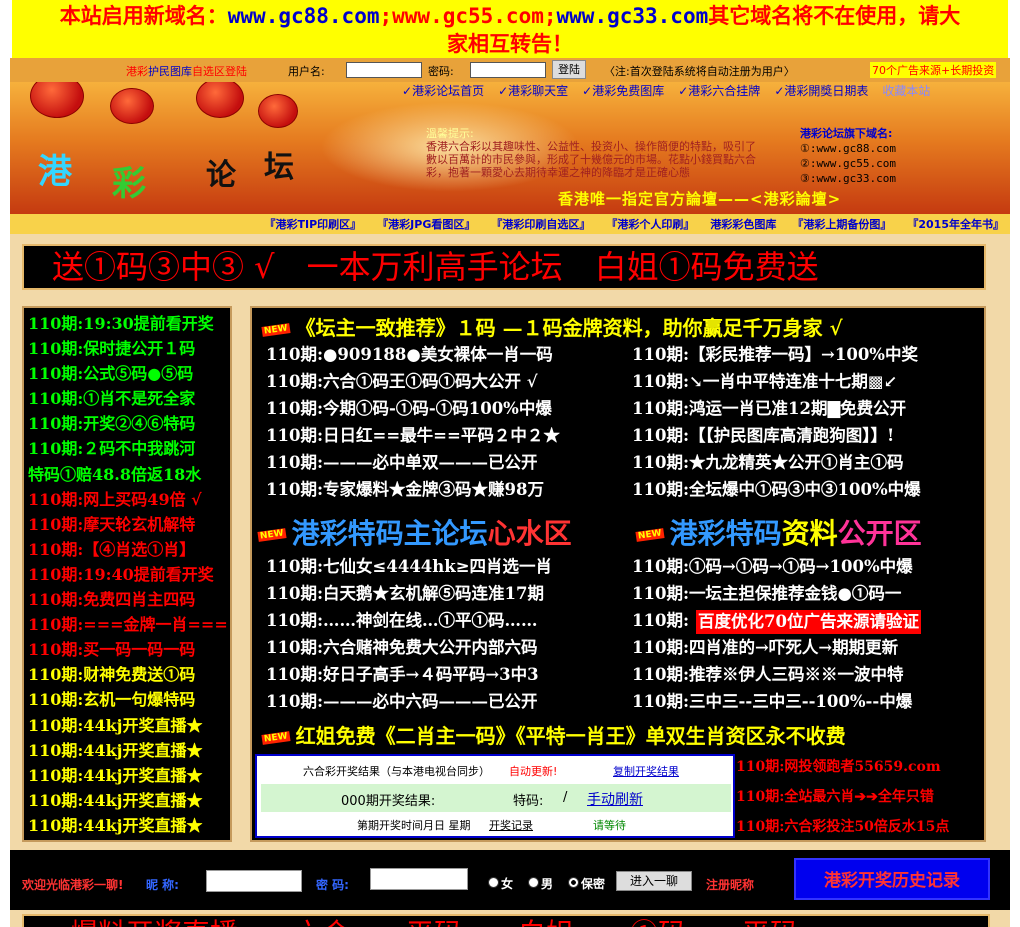  Describe the element at coordinates (434, 921) in the screenshot. I see `bottom-marquee-text: 爆料开奖直播——六合——平码——白姐——①码——平码` at that location.